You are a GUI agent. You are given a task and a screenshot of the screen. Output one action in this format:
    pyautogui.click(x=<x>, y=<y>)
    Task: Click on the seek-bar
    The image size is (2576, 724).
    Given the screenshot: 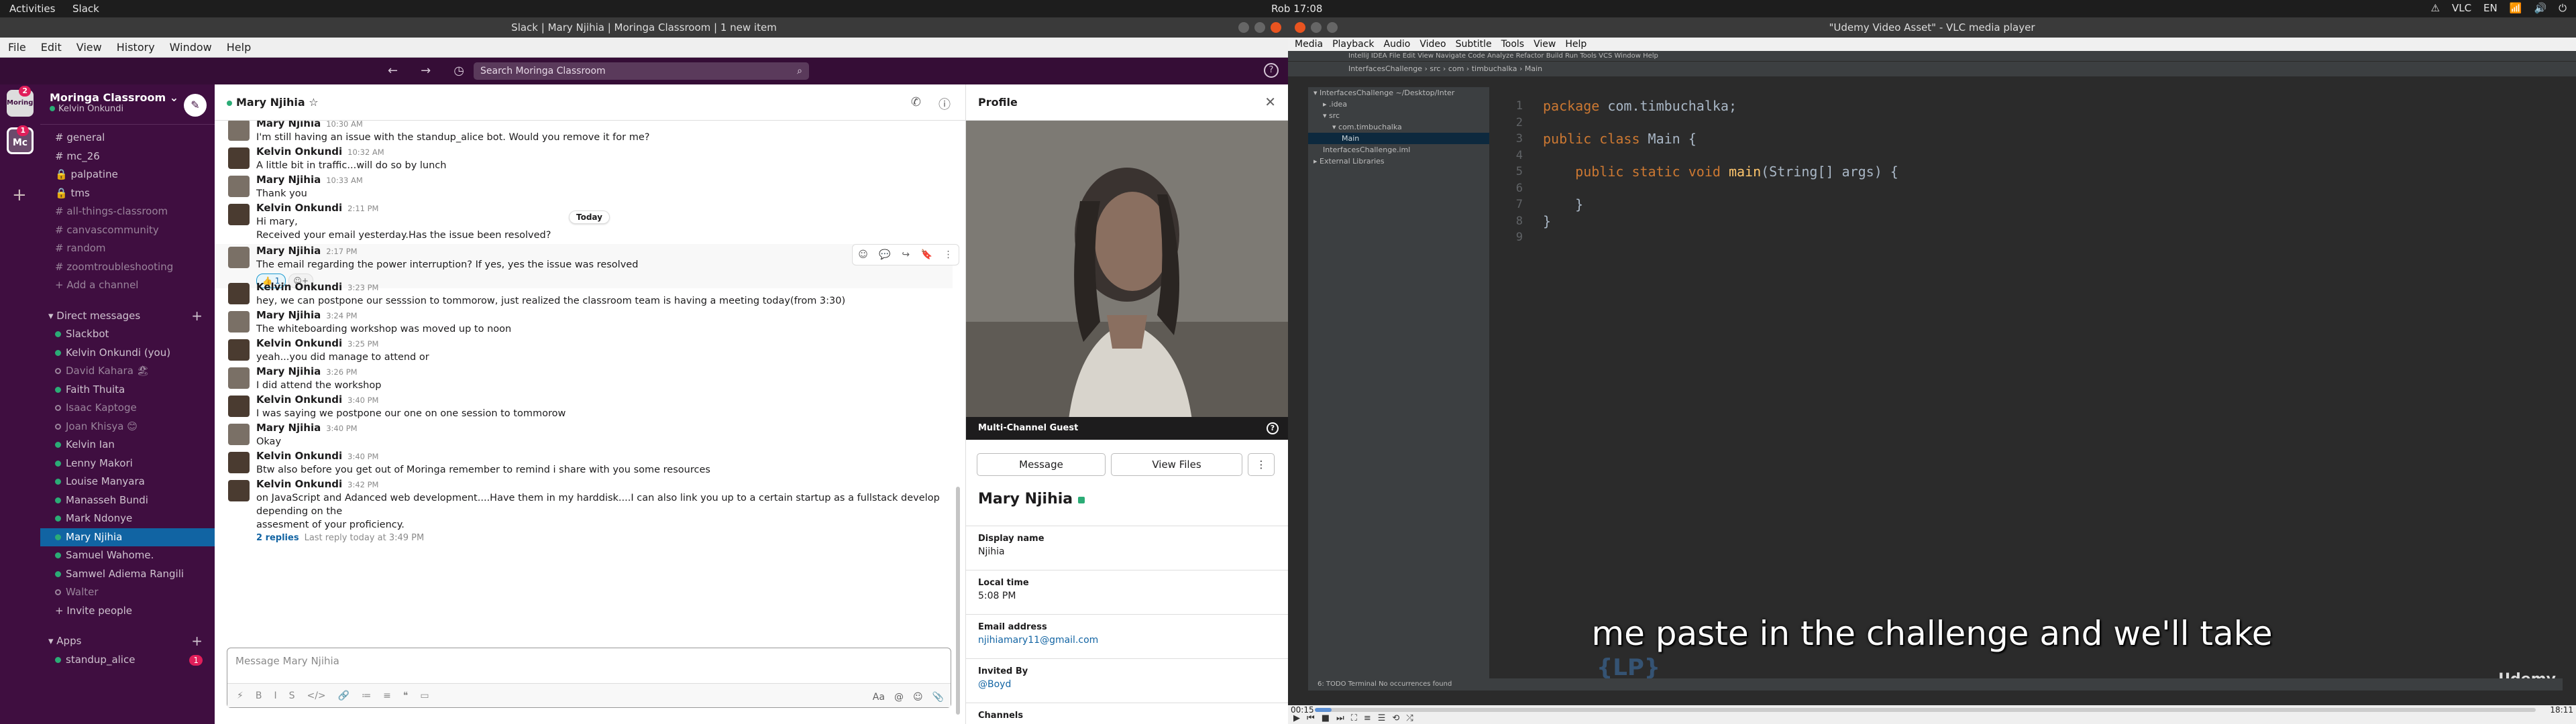 What is the action you would take?
    pyautogui.click(x=1925, y=710)
    